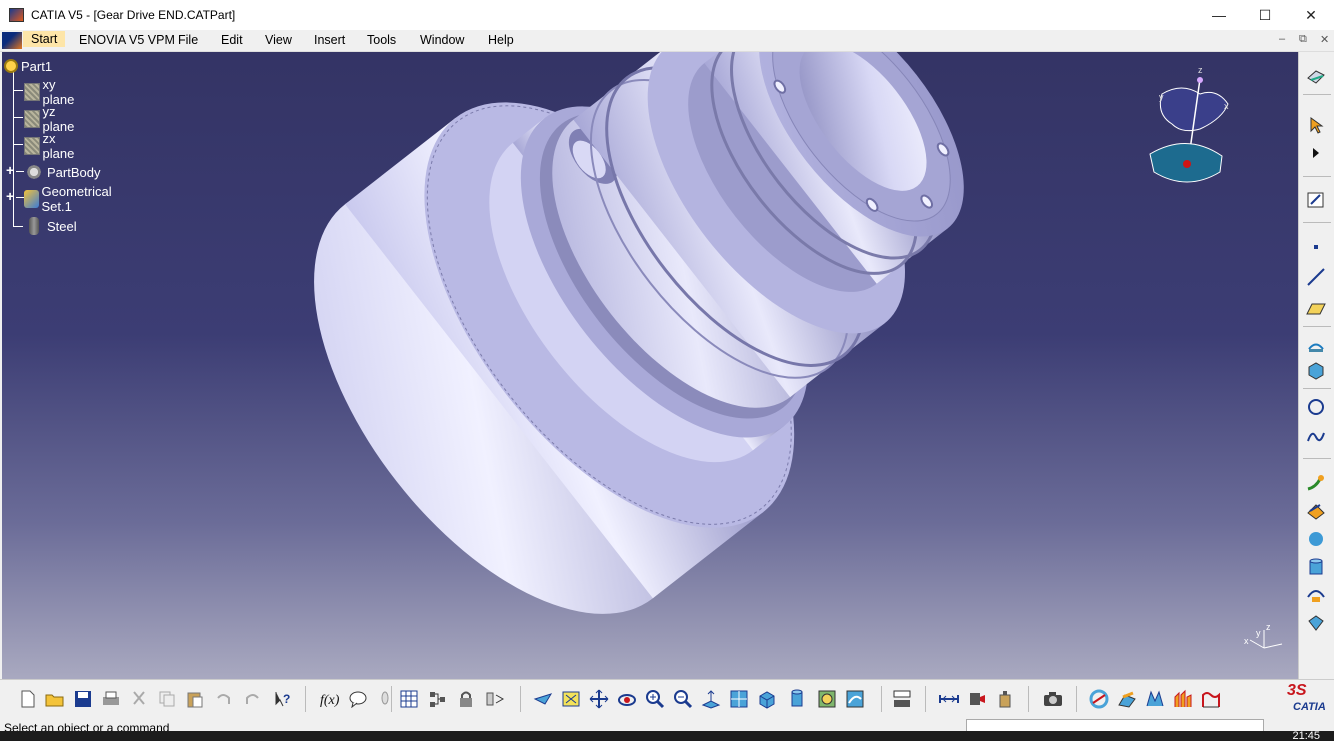 This screenshot has width=1334, height=741. I want to click on material-icon, so click(34, 226).